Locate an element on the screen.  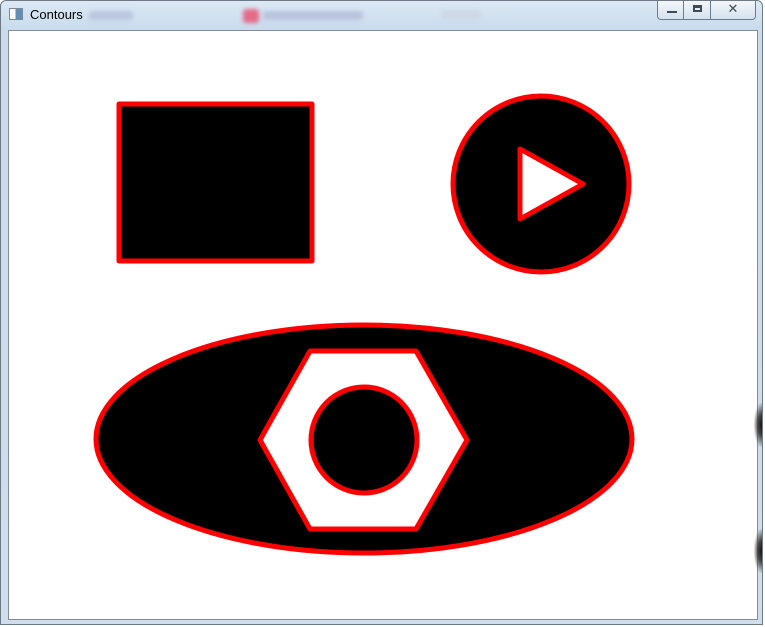
close-button: ✕ is located at coordinates (733, 10).